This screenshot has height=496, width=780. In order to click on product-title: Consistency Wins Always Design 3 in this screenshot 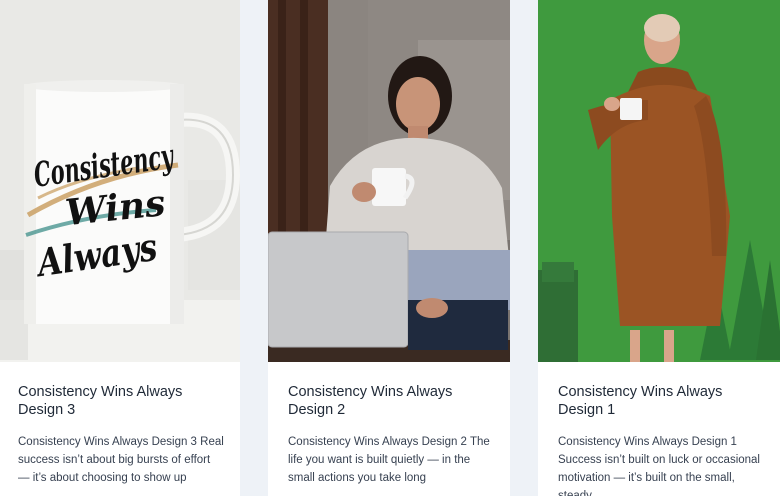, I will do `click(121, 401)`.